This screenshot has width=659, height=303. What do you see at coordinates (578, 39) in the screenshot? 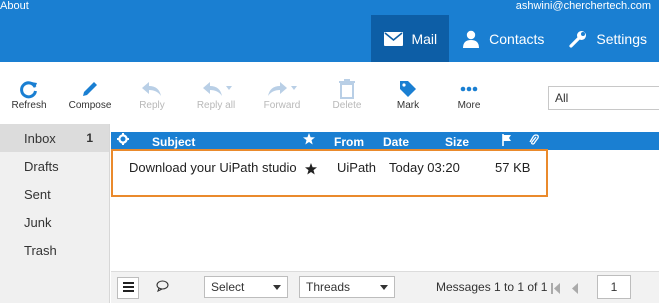
I see `wrench-icon` at bounding box center [578, 39].